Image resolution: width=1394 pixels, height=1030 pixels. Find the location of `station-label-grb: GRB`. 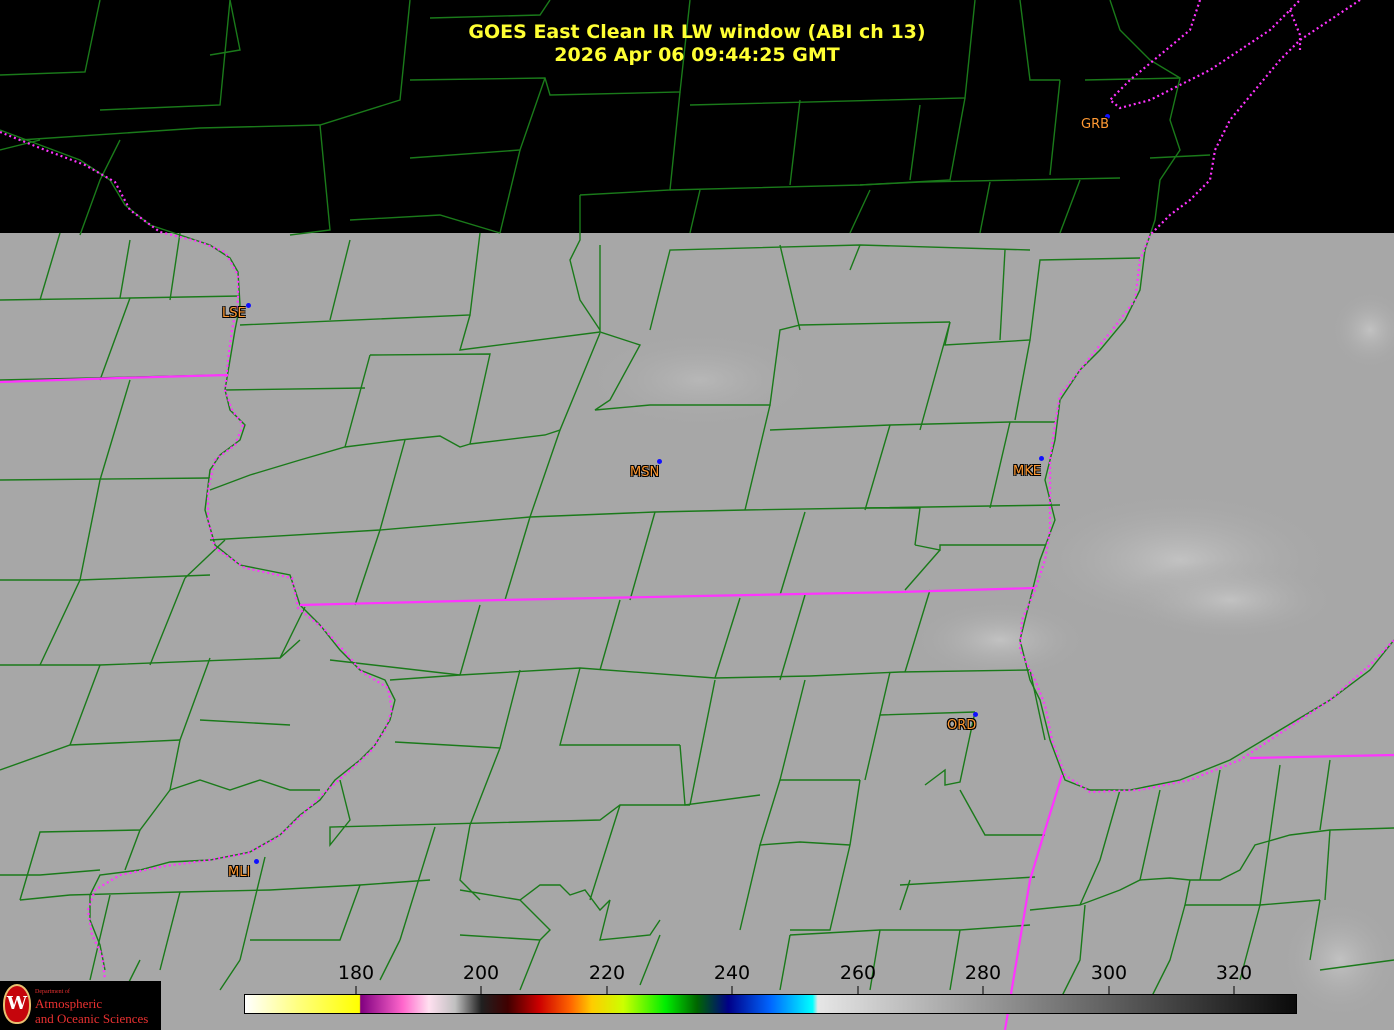

station-label-grb: GRB is located at coordinates (1095, 124).